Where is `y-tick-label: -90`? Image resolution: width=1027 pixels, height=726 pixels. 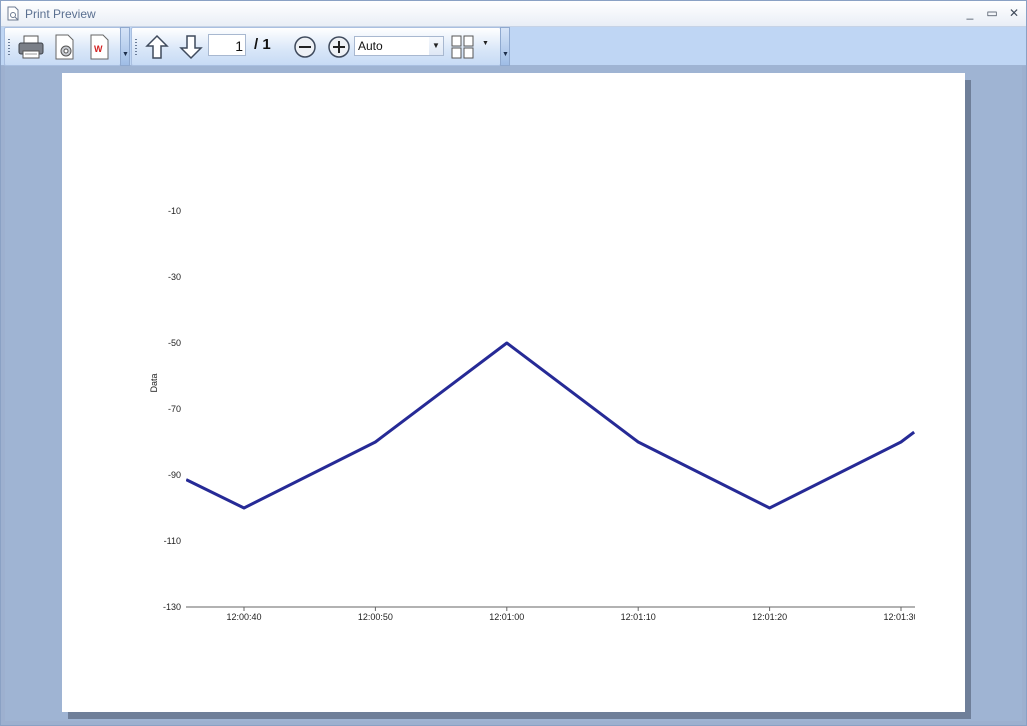 y-tick-label: -90 is located at coordinates (174, 475).